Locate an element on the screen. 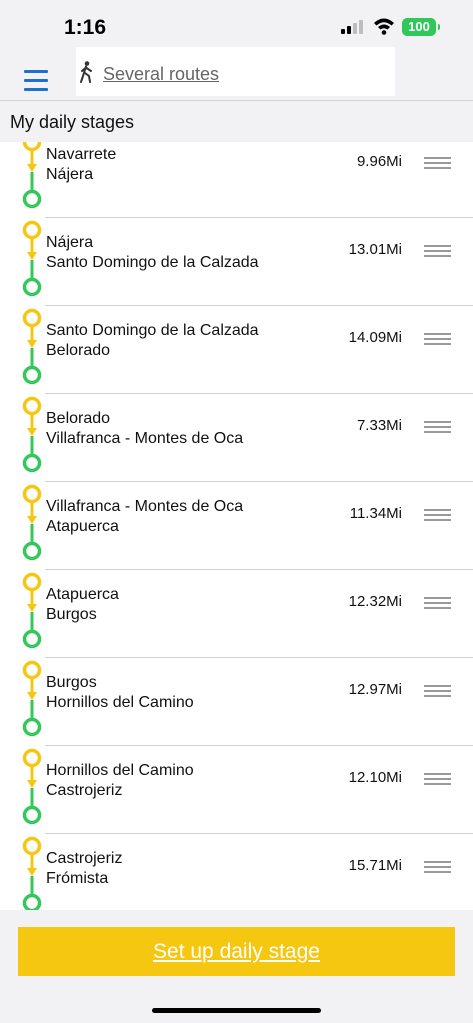 The width and height of the screenshot is (473, 1023). menu-button is located at coordinates (36, 81).